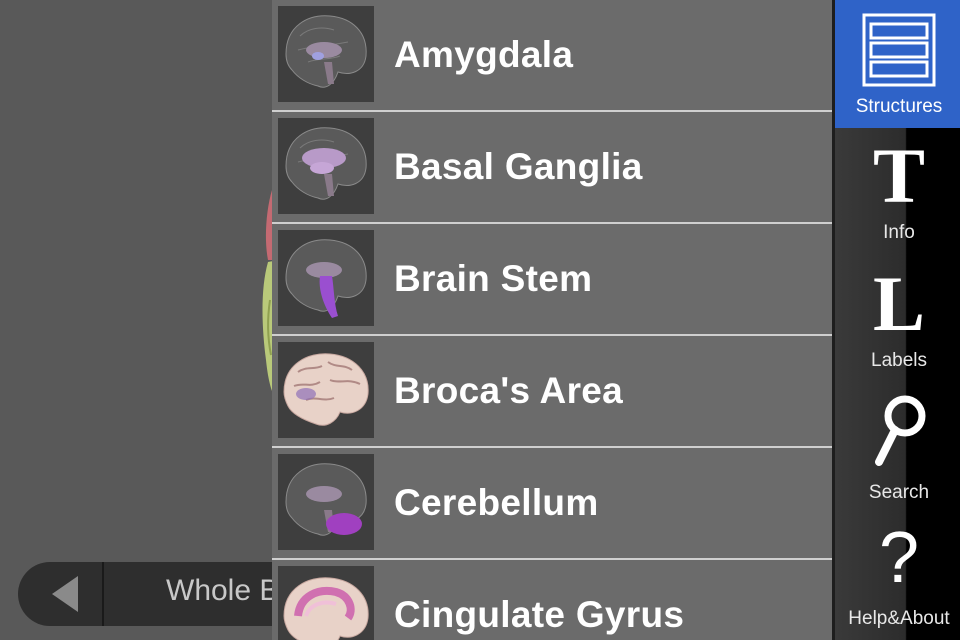 The image size is (960, 640). I want to click on list-item: Amygdala, so click(552, 56).